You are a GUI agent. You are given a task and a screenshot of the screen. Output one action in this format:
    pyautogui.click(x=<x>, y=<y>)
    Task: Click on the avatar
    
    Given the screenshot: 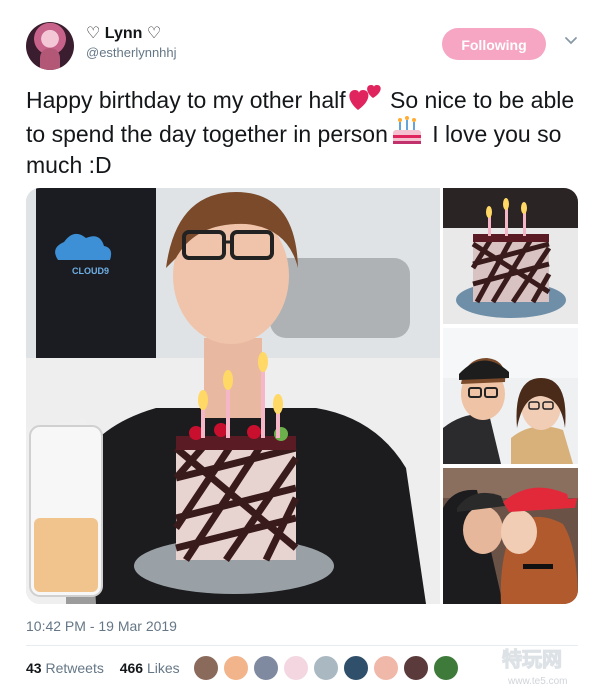 What is the action you would take?
    pyautogui.click(x=50, y=46)
    